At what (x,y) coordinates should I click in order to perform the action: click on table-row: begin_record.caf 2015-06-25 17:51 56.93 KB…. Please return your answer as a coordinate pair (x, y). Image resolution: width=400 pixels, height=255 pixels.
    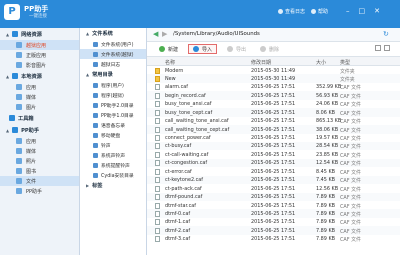
    Looking at the image, I should click on (273, 95).